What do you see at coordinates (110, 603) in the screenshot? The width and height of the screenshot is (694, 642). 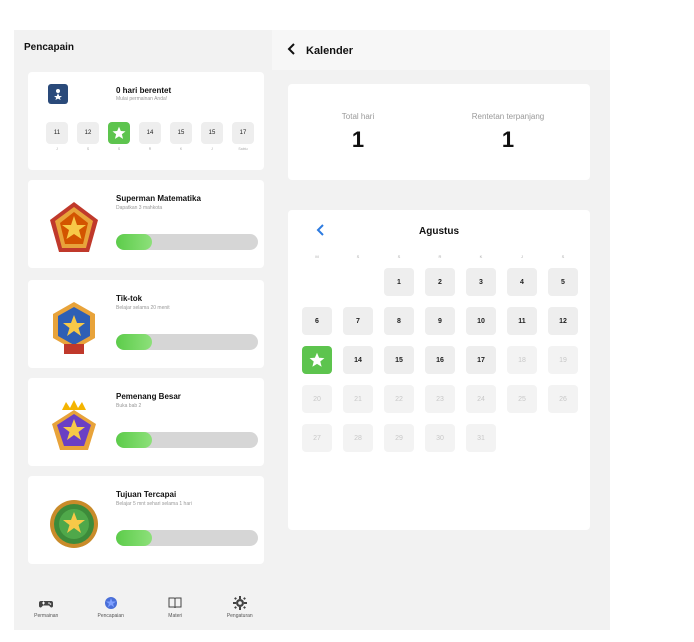 I see `achievement-icon` at bounding box center [110, 603].